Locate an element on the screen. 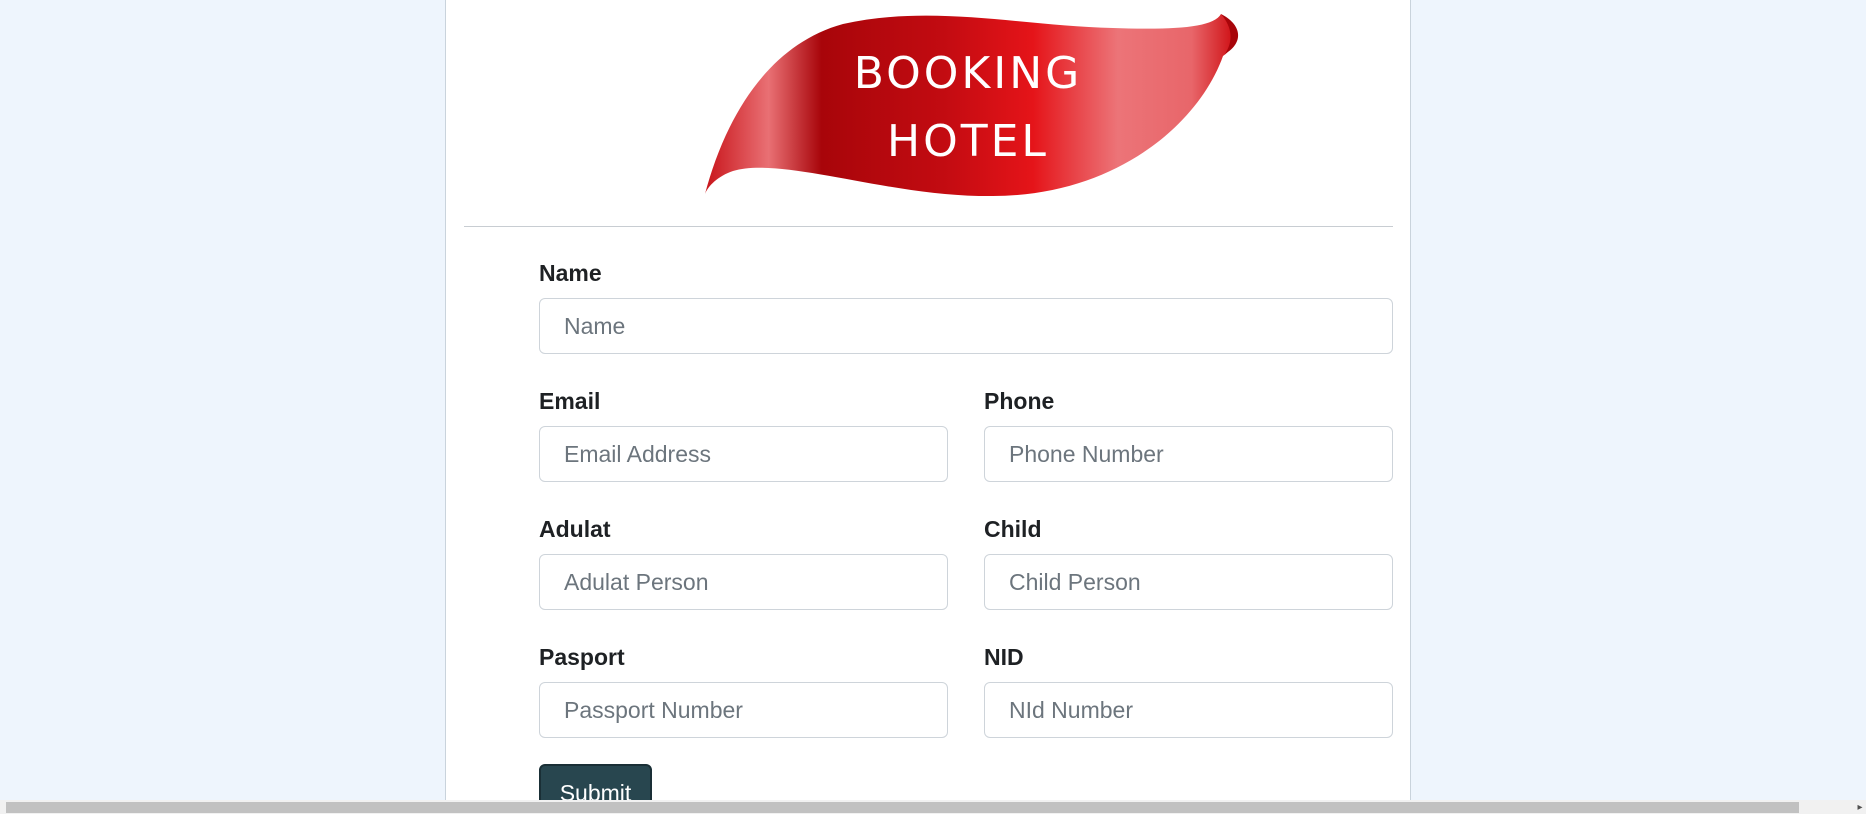 Image resolution: width=1866 pixels, height=814 pixels. passport-input is located at coordinates (743, 710).